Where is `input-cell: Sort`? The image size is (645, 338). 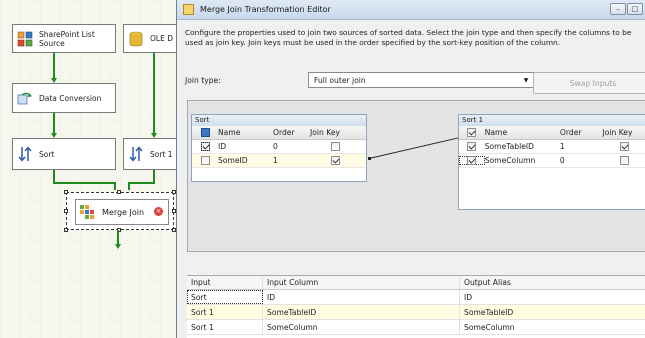
input-cell: Sort is located at coordinates (225, 297).